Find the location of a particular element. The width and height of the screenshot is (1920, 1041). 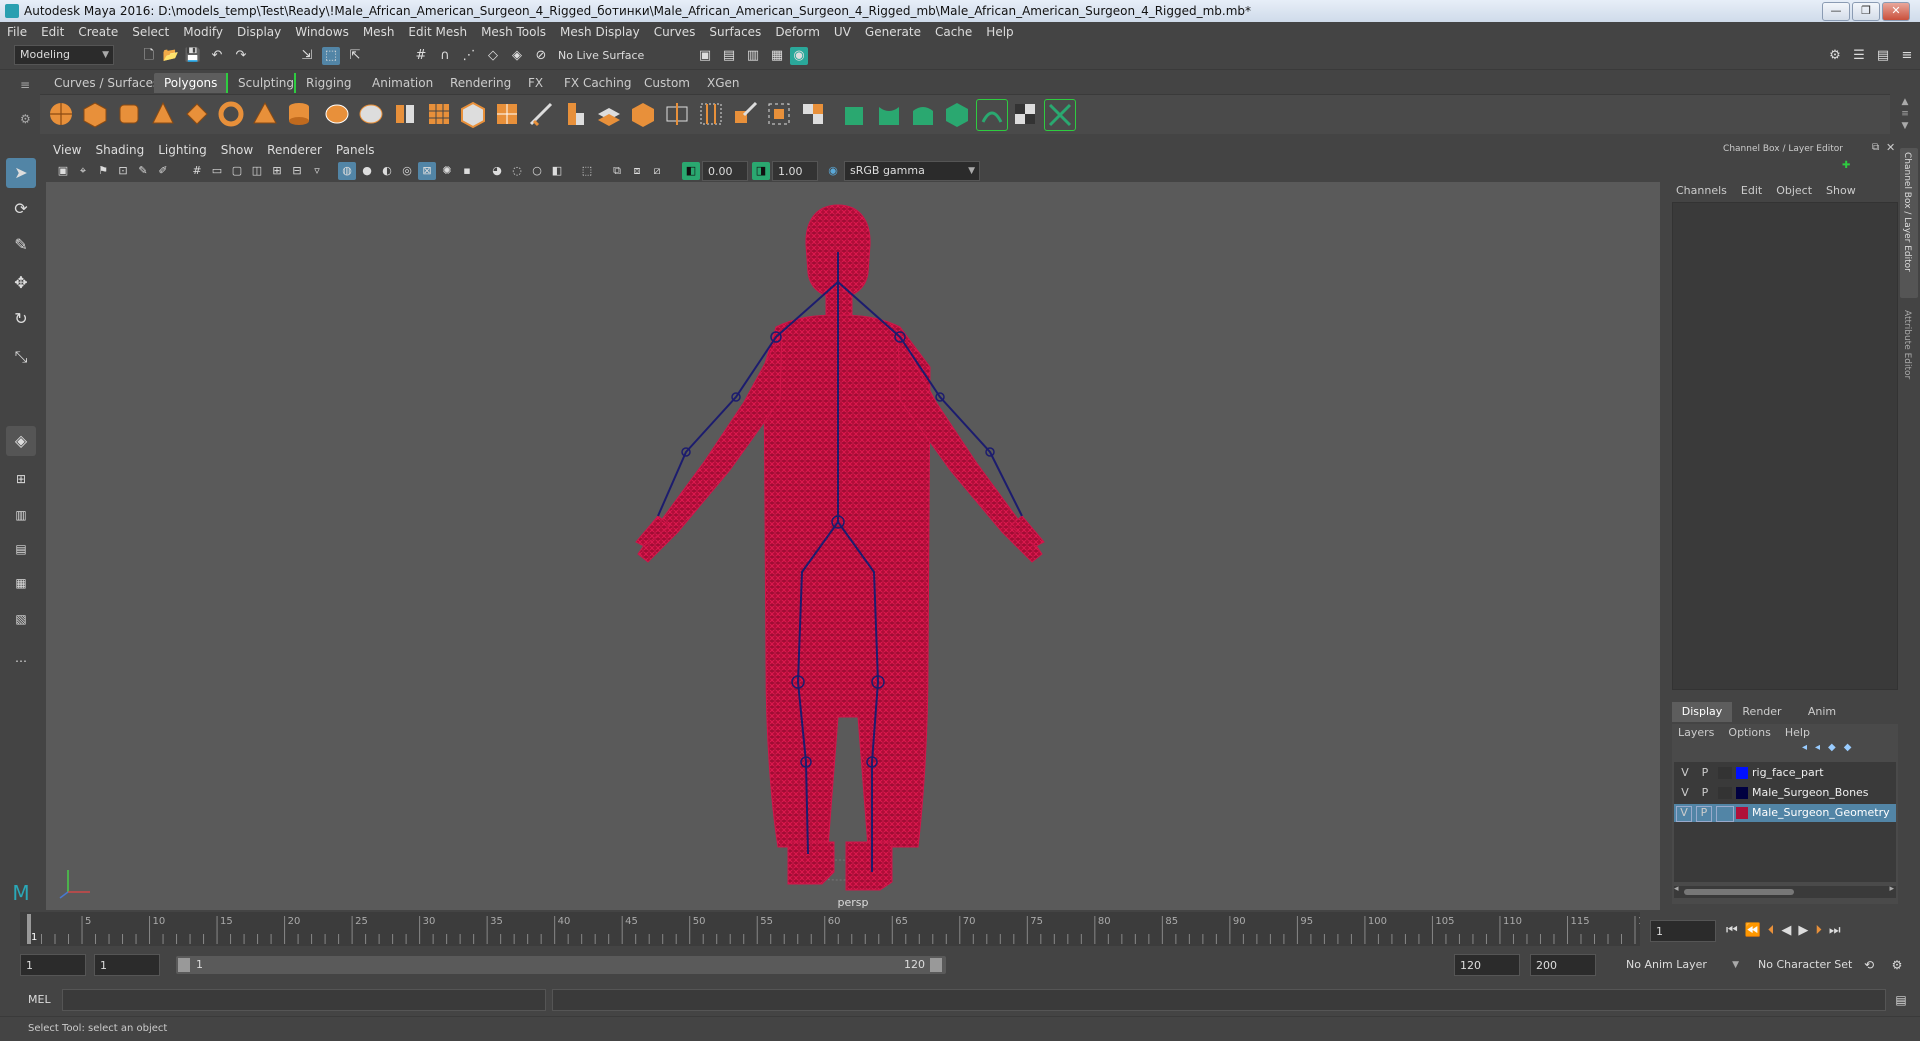

poly-pipe-icon is located at coordinates (299, 114).